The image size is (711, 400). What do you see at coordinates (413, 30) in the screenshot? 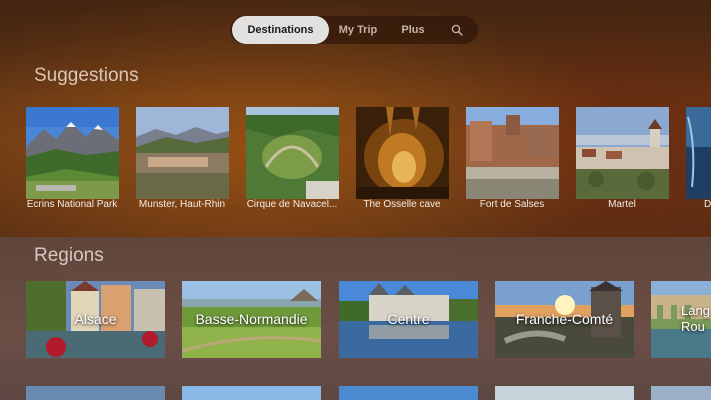
I see `tab-plus: Plus` at bounding box center [413, 30].